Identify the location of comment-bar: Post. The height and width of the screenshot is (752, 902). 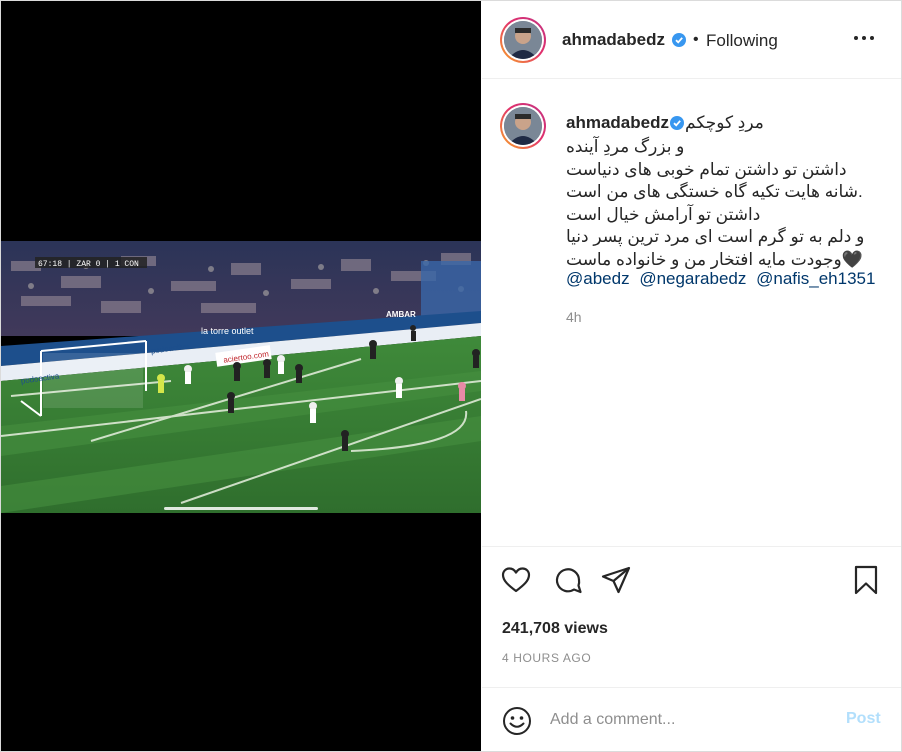
(691, 719).